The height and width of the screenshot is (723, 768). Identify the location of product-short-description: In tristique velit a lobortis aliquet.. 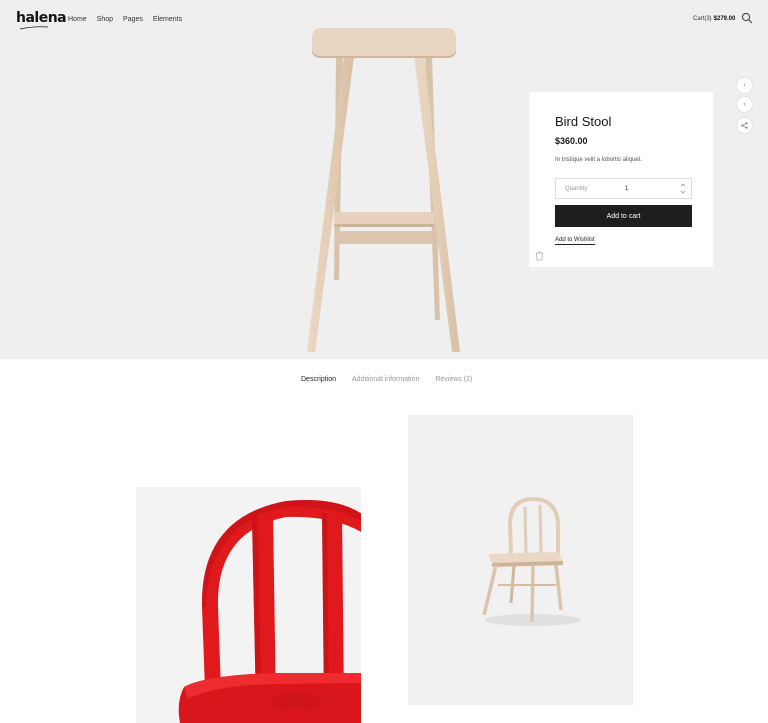
(599, 160).